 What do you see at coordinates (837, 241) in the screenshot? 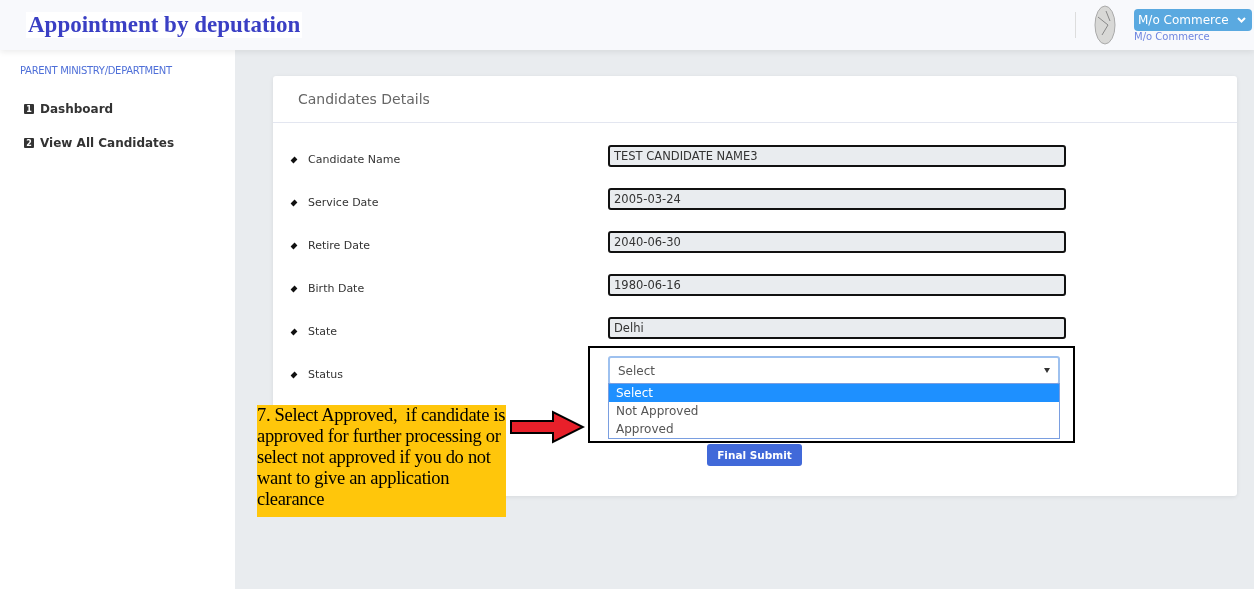
I see `input-field: 2040-06-30` at bounding box center [837, 241].